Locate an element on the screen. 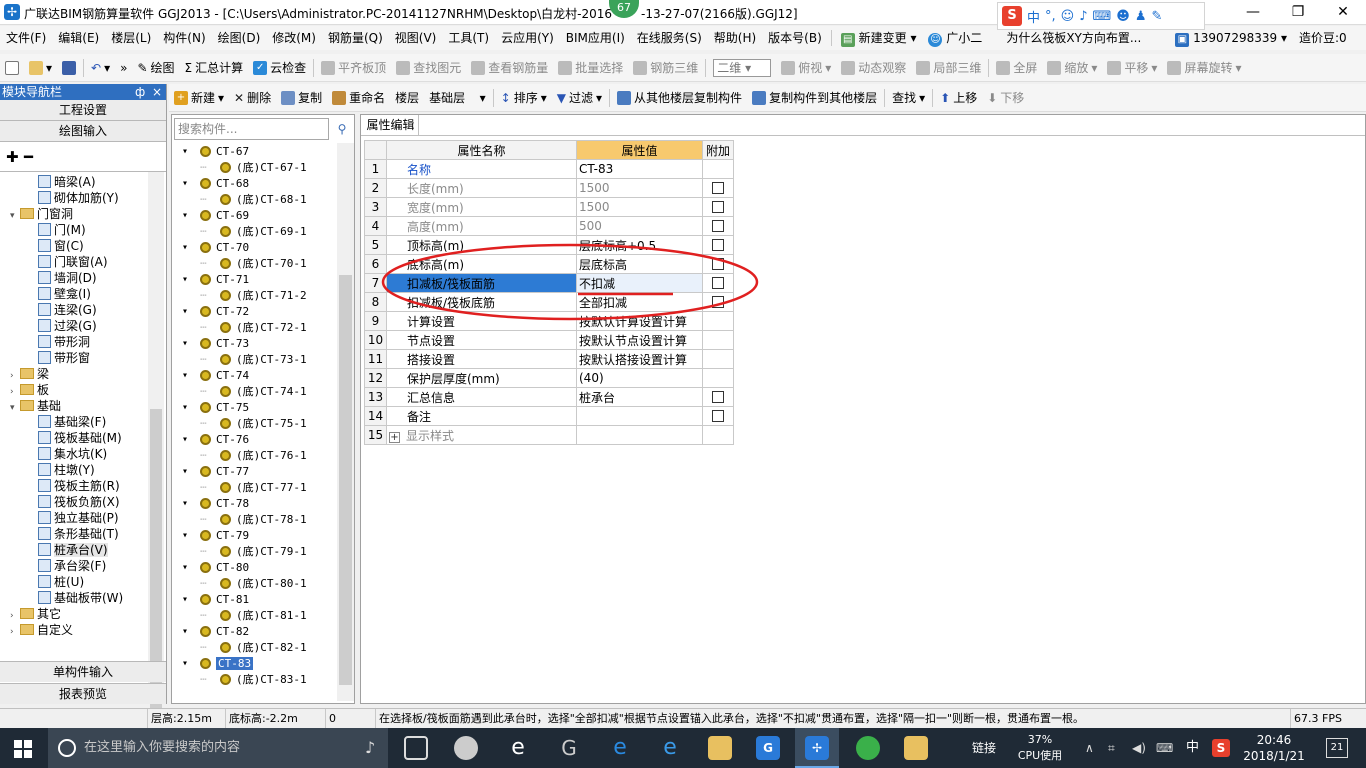  component-item: ▾ CT-80 is located at coordinates (215, 568).